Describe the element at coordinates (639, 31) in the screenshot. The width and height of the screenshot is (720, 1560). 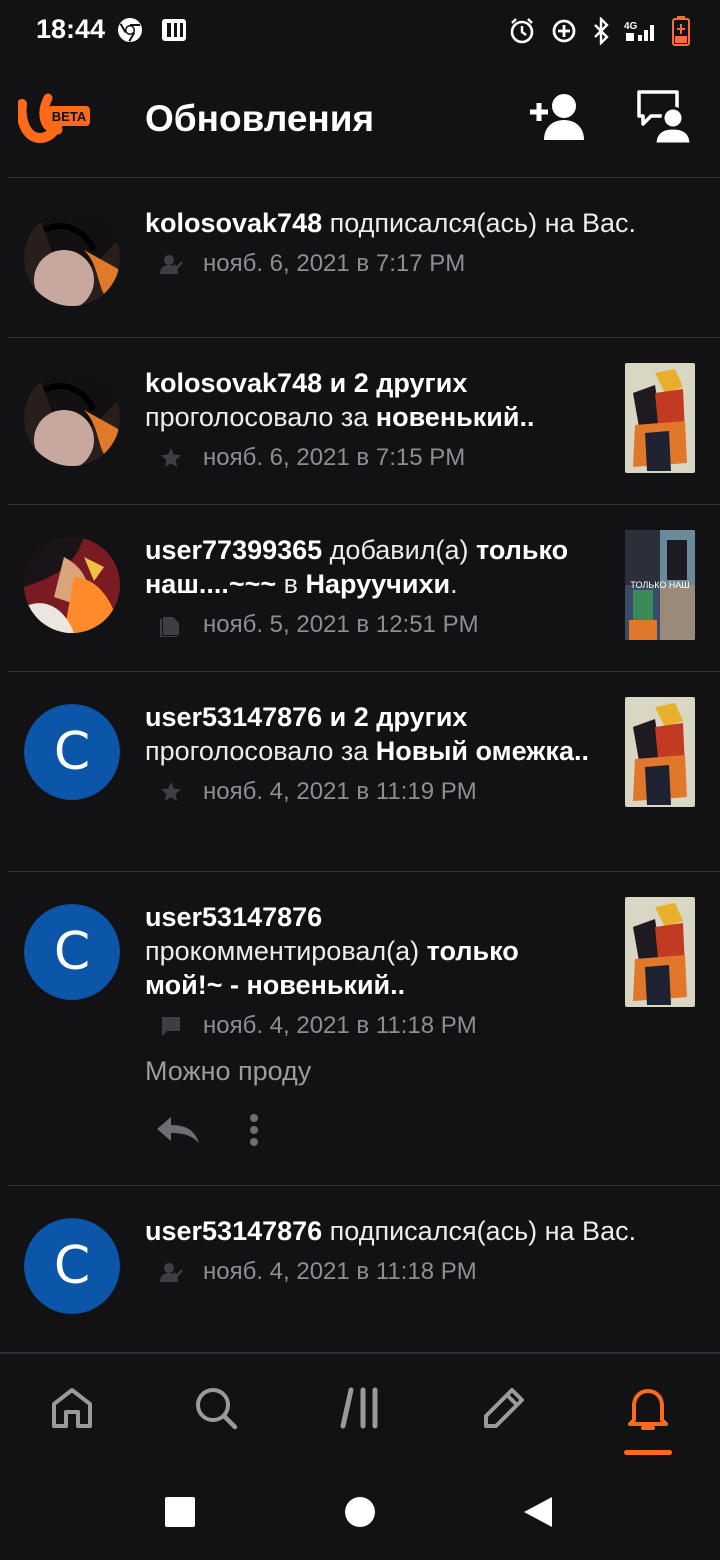
I see `signal-4g-icon: 4G` at that location.